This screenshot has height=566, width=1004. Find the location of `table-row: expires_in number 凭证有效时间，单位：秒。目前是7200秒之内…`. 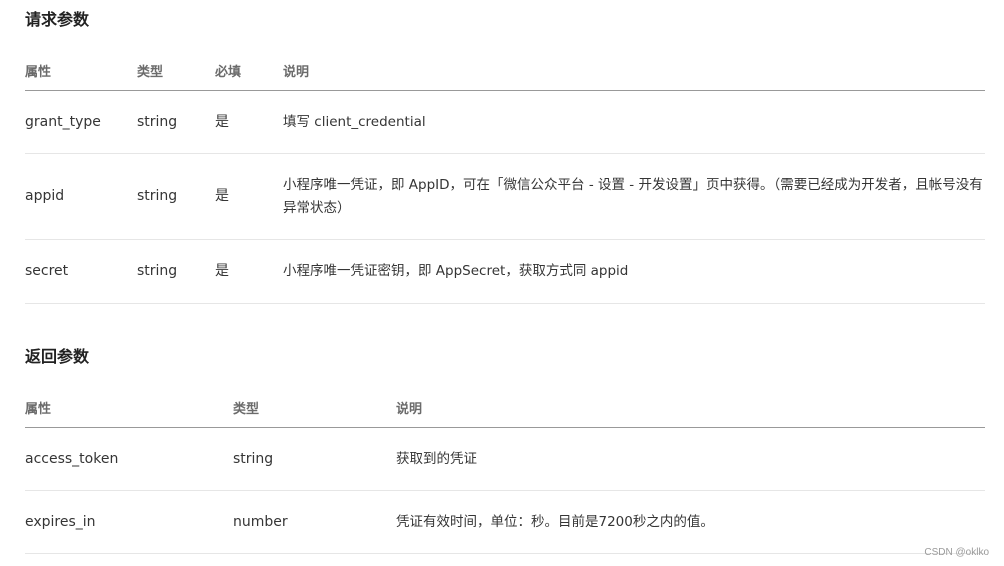

table-row: expires_in number 凭证有效时间，单位：秒。目前是7200秒之内… is located at coordinates (505, 522).